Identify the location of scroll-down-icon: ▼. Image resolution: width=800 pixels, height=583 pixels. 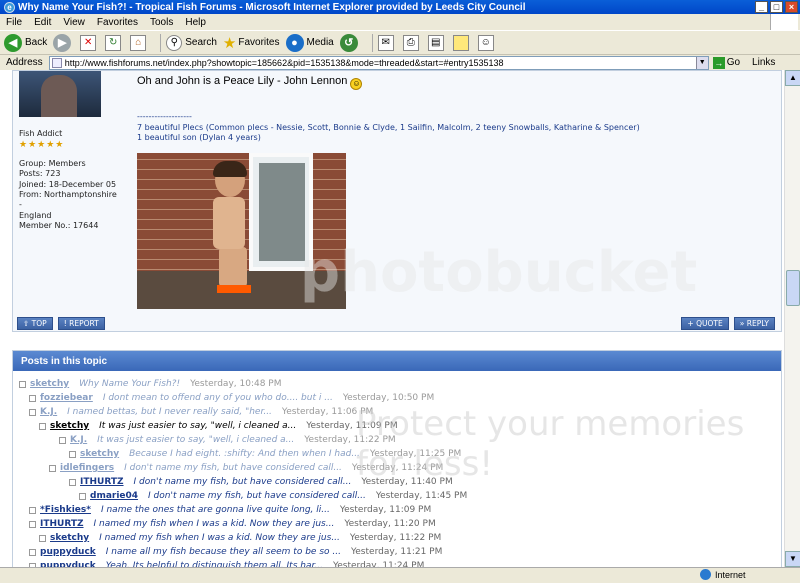
(792, 559).